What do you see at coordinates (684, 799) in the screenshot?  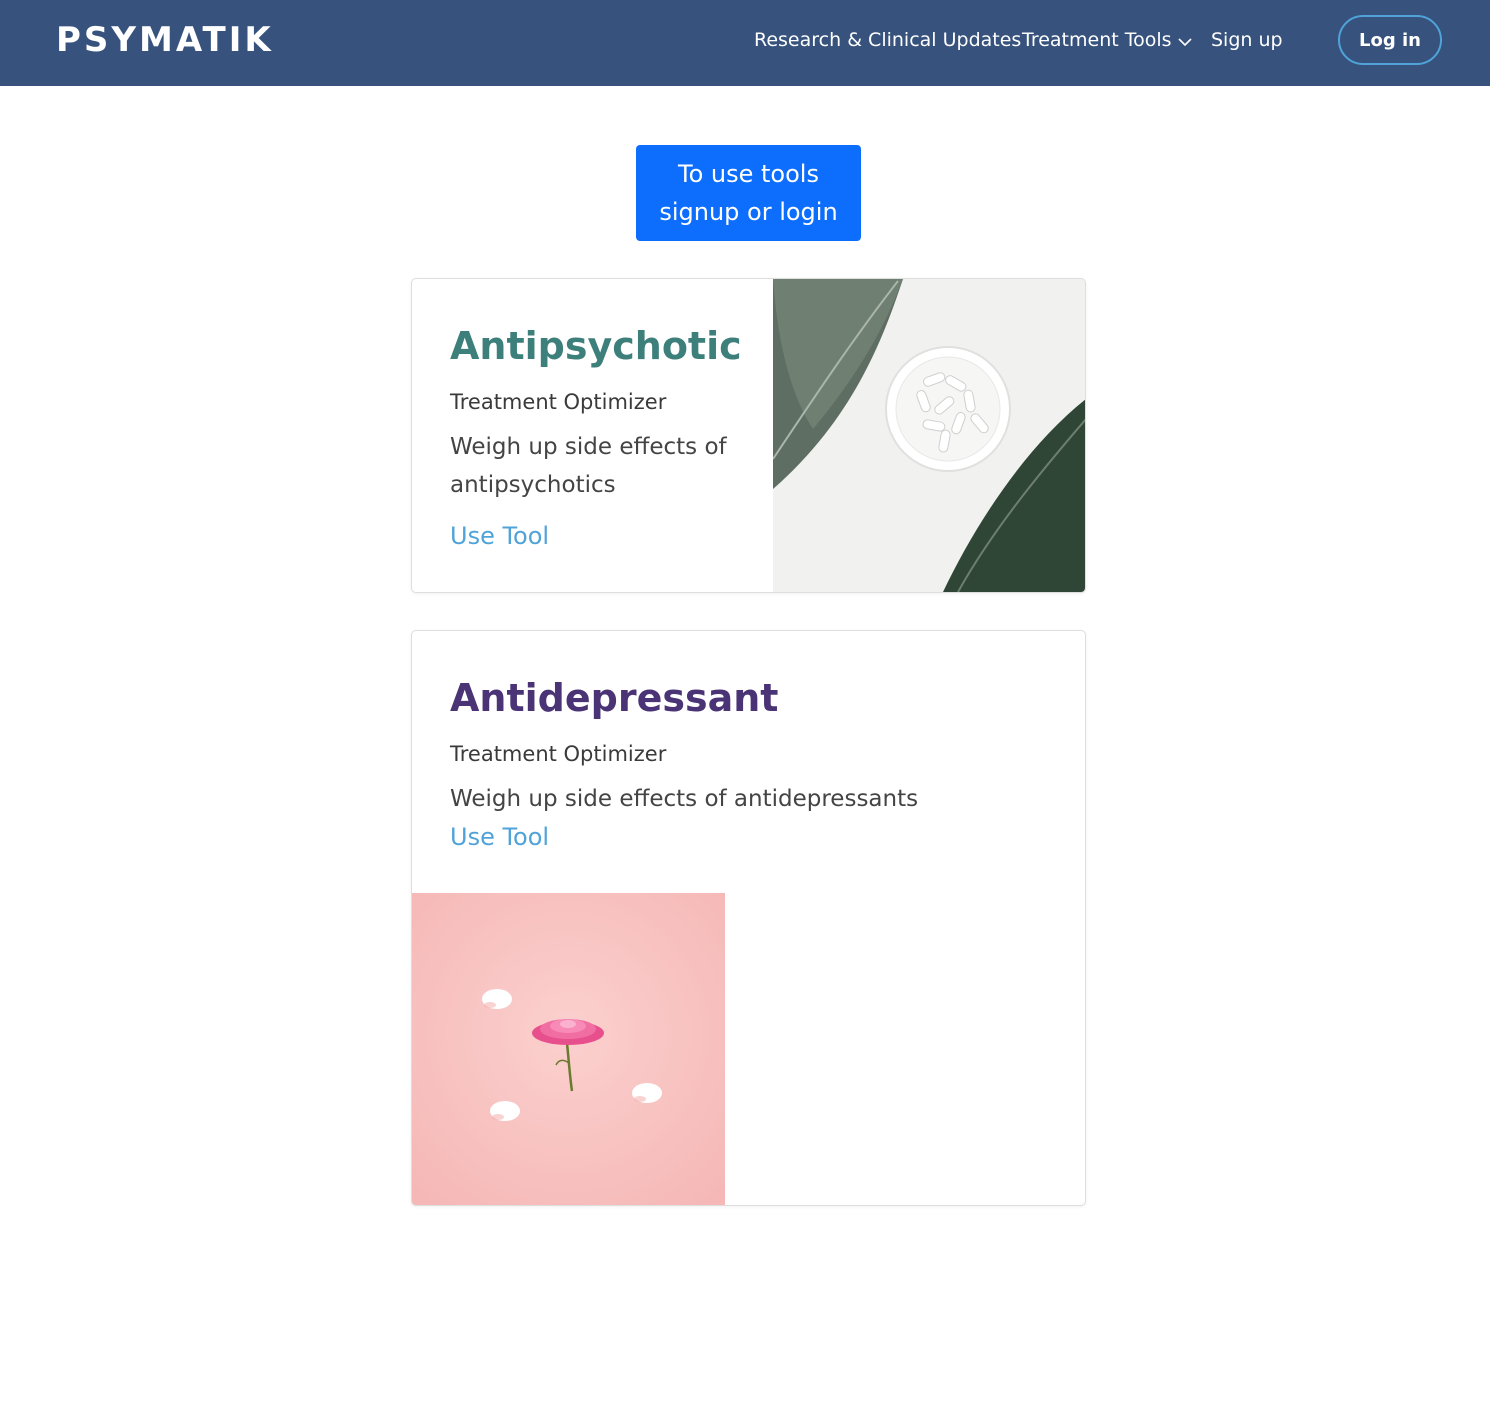 I see `card-description: Weigh up side effects of antidepressants` at bounding box center [684, 799].